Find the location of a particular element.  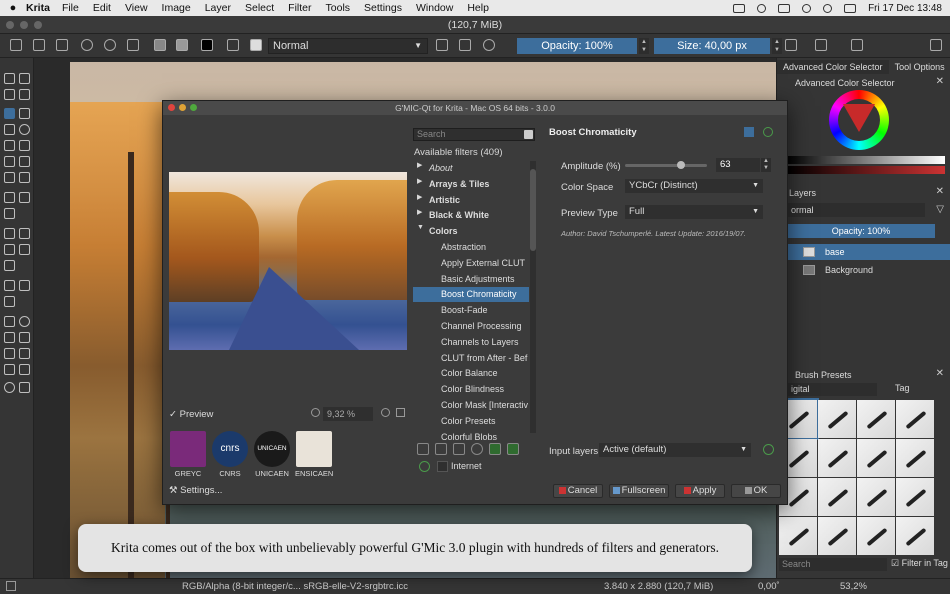

opacity-slider: Opacity: 100% is located at coordinates (577, 46).